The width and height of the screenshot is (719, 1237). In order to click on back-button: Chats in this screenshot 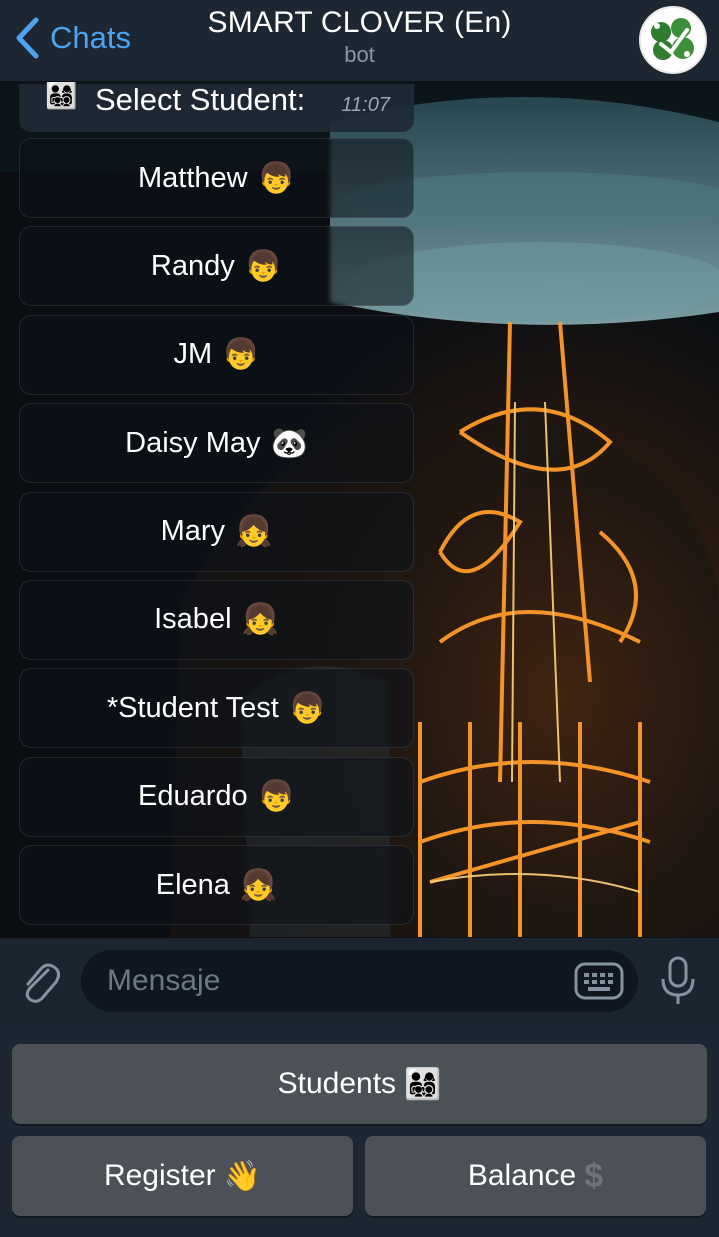, I will do `click(72, 38)`.